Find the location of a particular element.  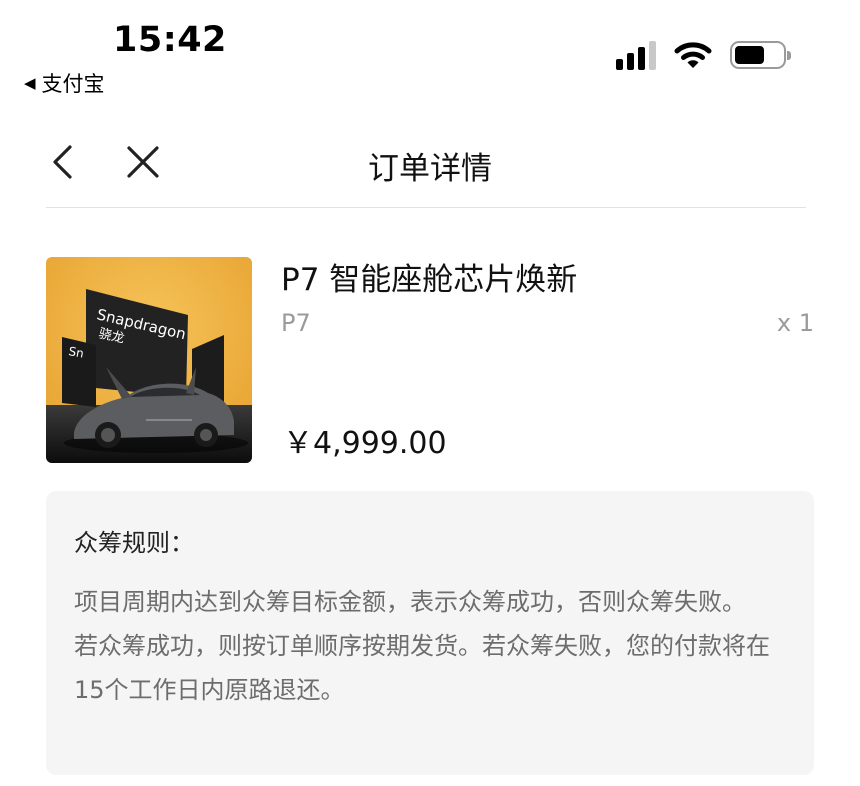

status-icons is located at coordinates (703, 55).